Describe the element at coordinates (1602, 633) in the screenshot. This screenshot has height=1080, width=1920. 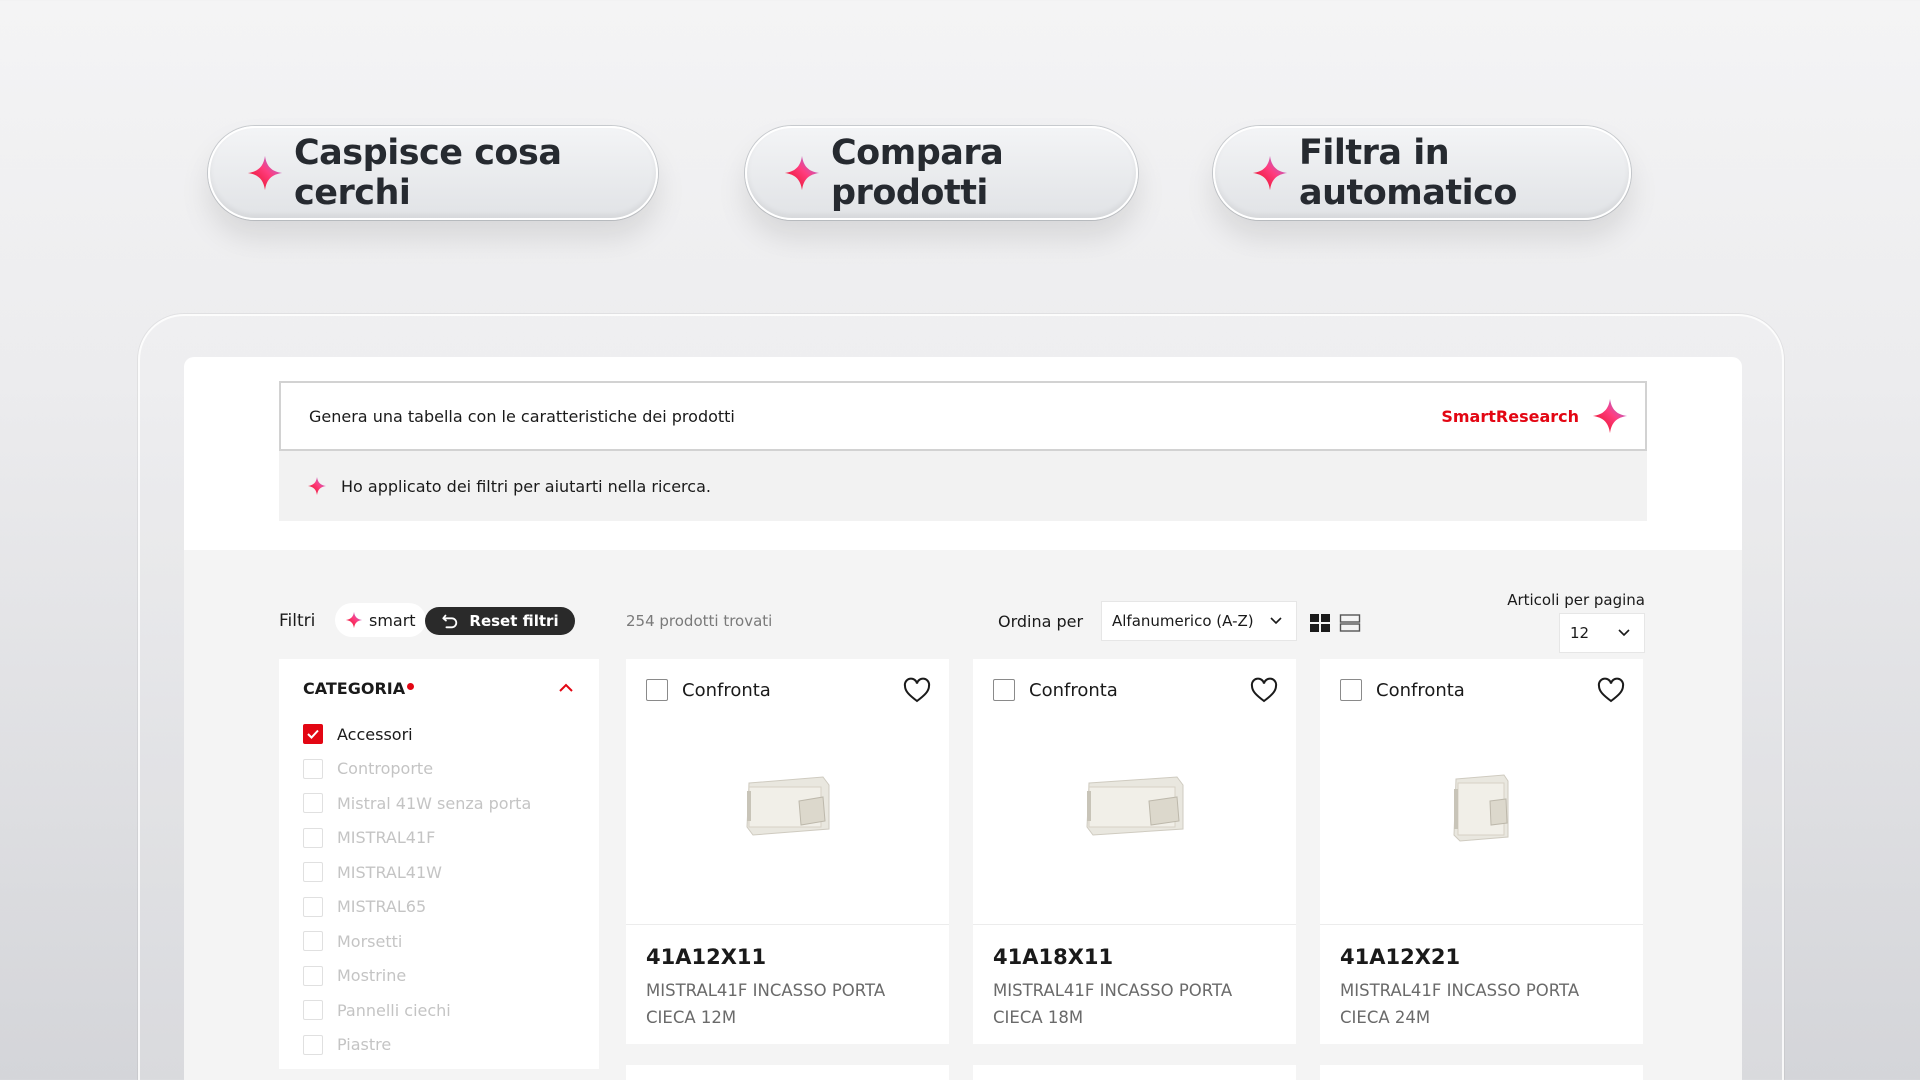
I see `per-page-select: 12` at that location.